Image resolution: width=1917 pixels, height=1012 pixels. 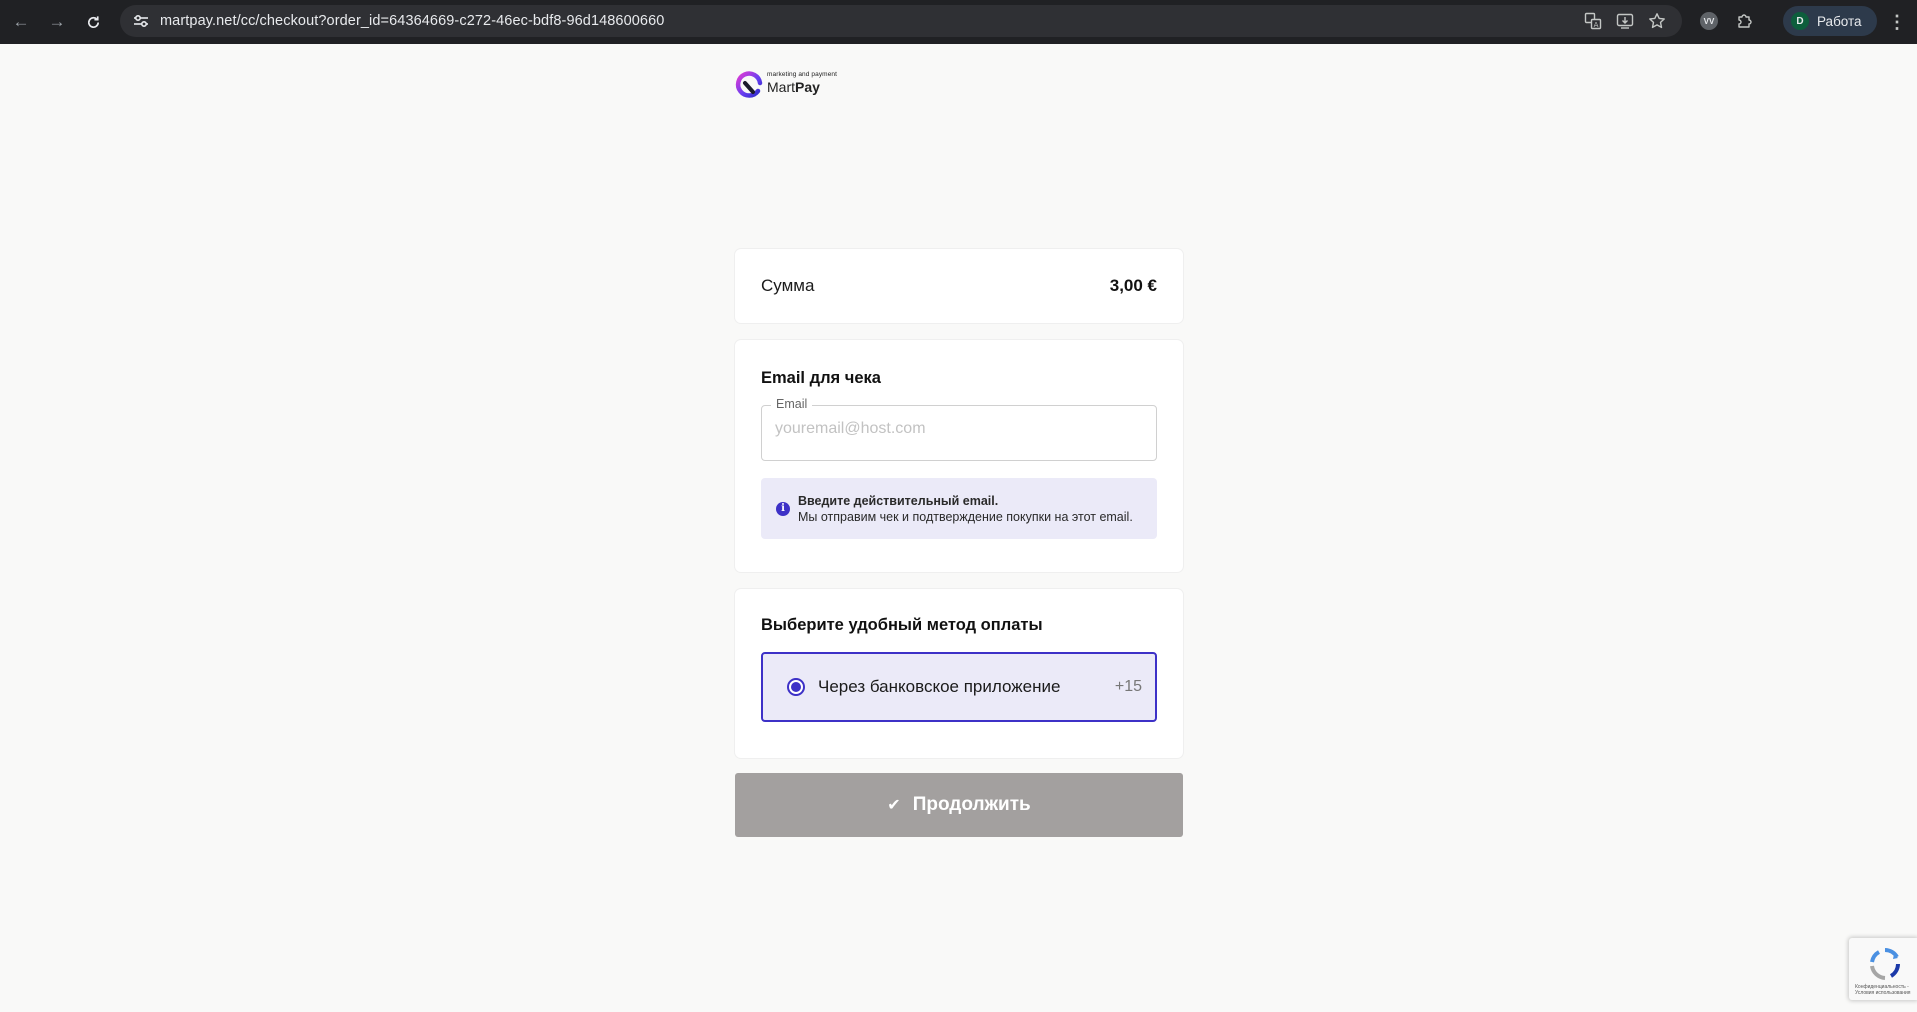 What do you see at coordinates (57, 22) in the screenshot?
I see `forward-icon: →` at bounding box center [57, 22].